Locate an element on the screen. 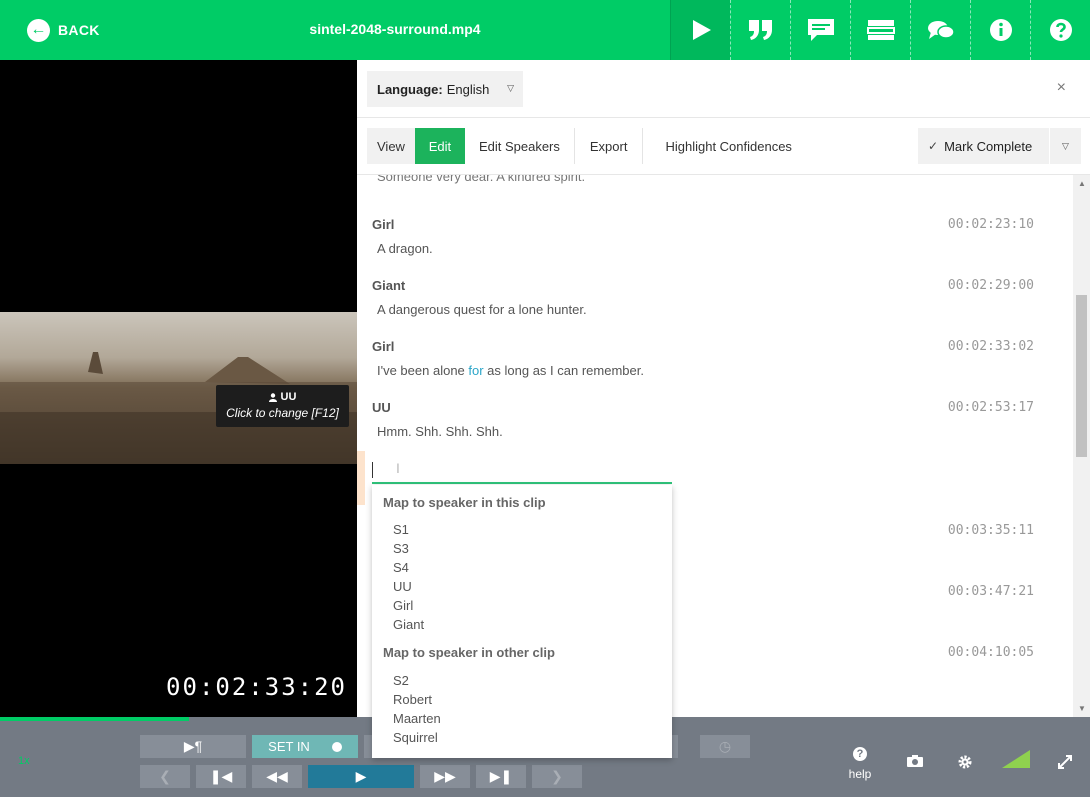 Image resolution: width=1090 pixels, height=797 pixels. speaker-option: S2 is located at coordinates (522, 680).